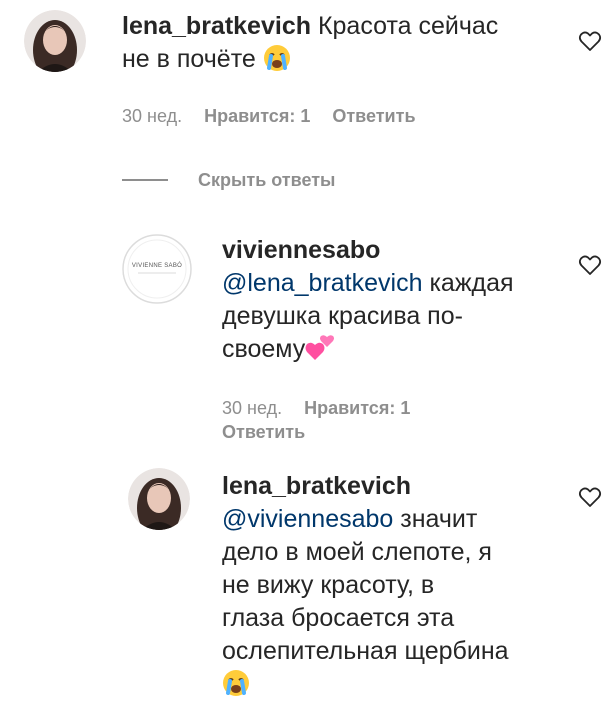 Image resolution: width=610 pixels, height=714 pixels. I want to click on comment-text-line2: не в почёте, so click(192, 59).